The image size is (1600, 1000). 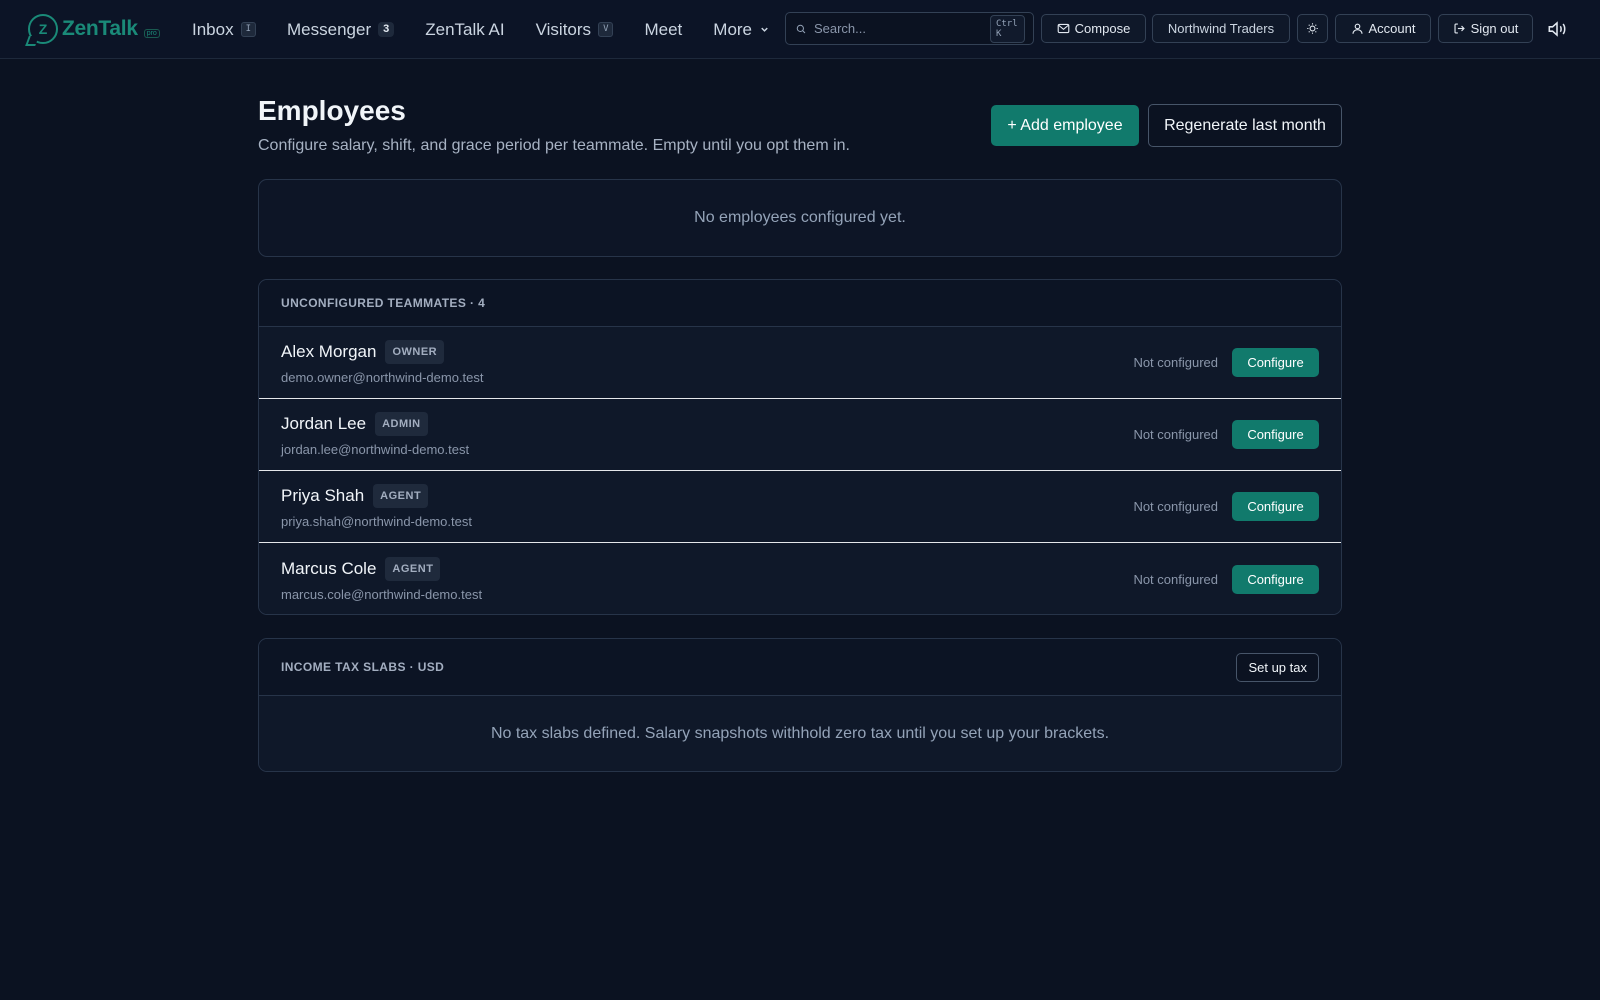 I want to click on nav-messenger-count: 3, so click(x=386, y=29).